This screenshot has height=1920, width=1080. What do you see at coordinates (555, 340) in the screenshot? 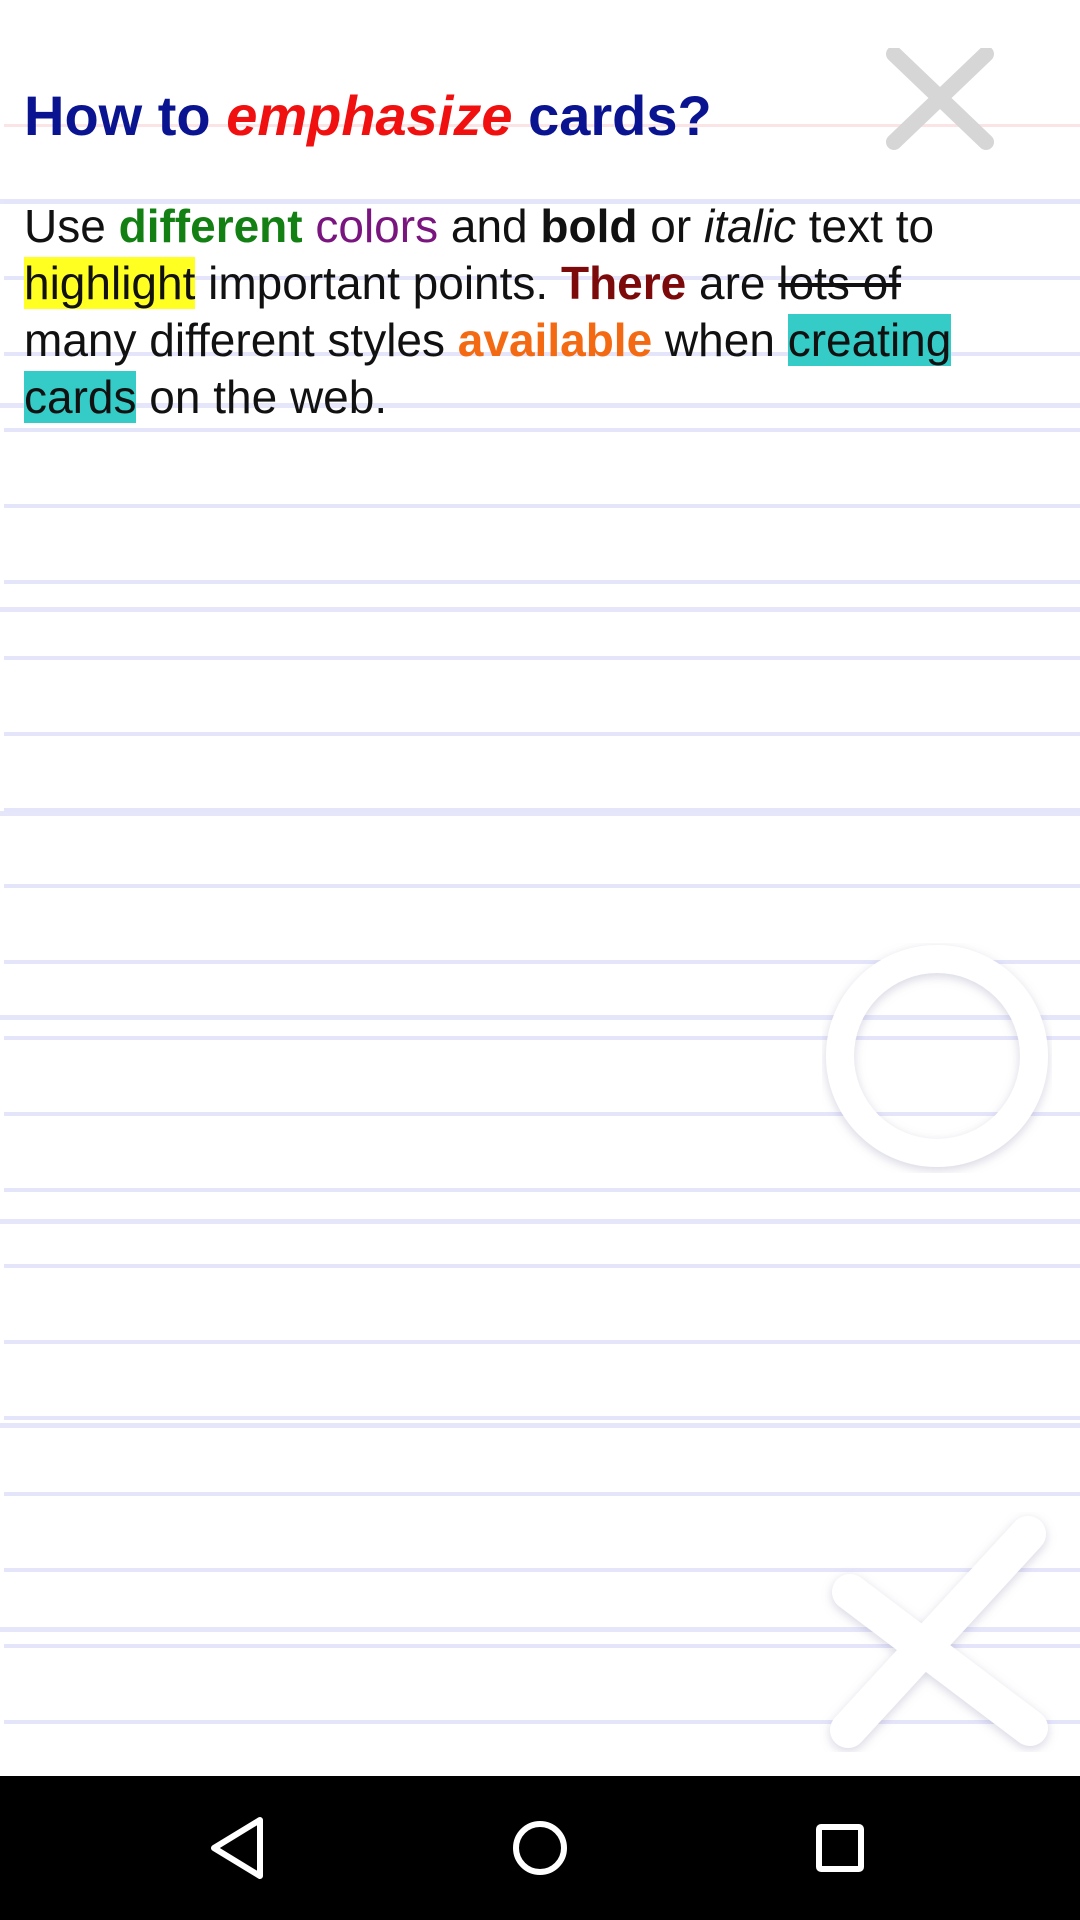
I see `body-segment: available` at bounding box center [555, 340].